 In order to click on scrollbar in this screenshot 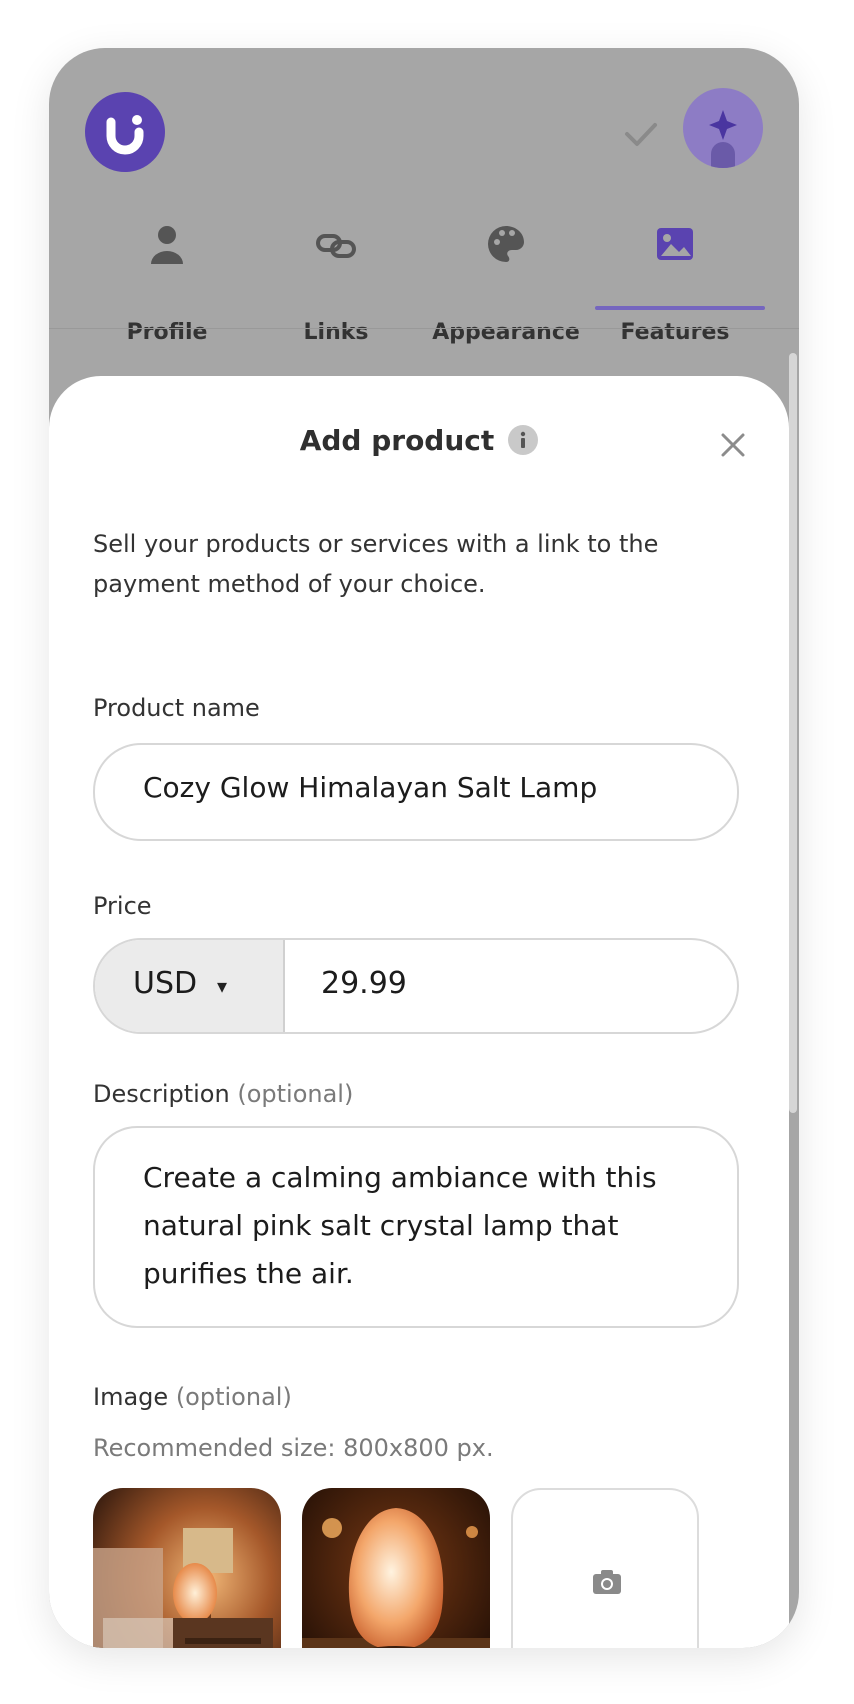, I will do `click(793, 733)`.